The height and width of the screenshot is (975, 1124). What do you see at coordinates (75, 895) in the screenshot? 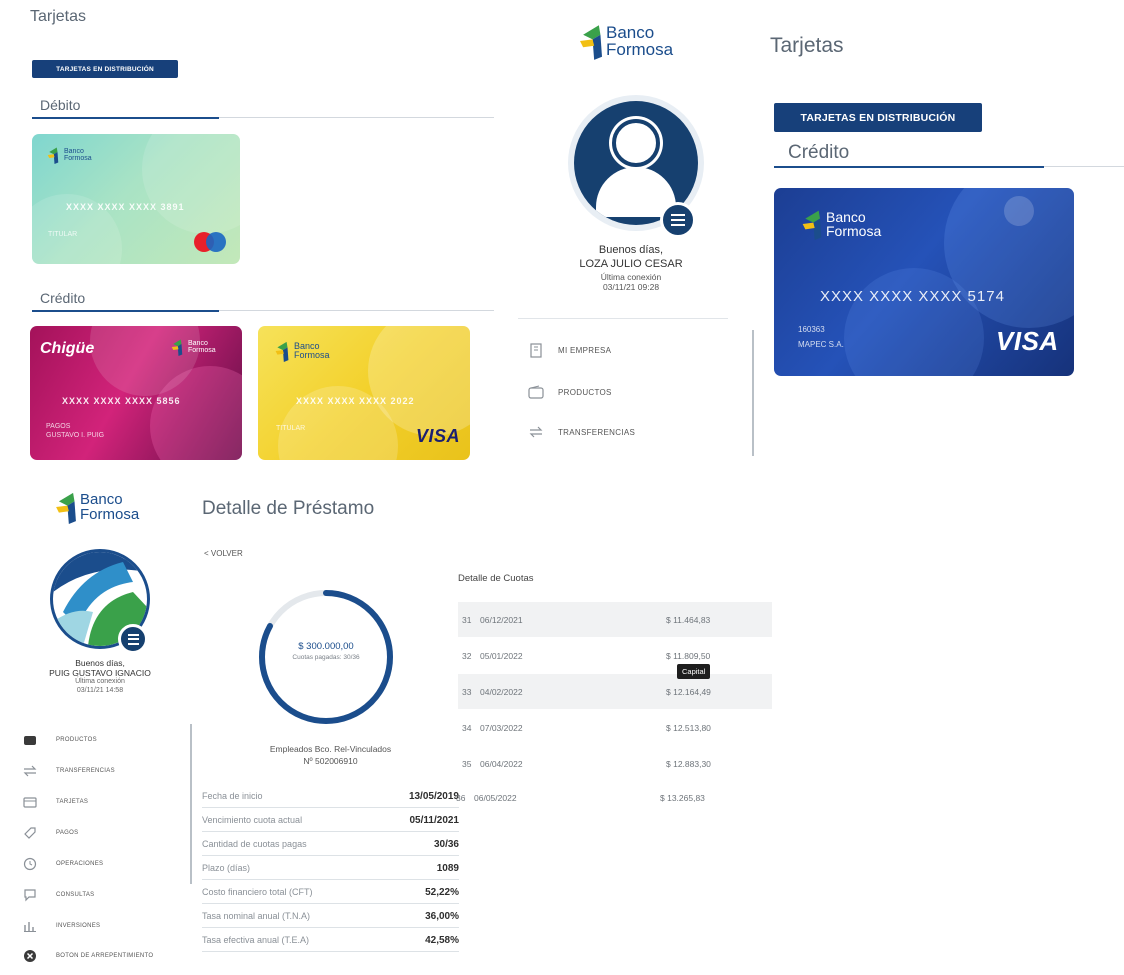
I see `menu-item-label: CONSULTAS` at bounding box center [75, 895].